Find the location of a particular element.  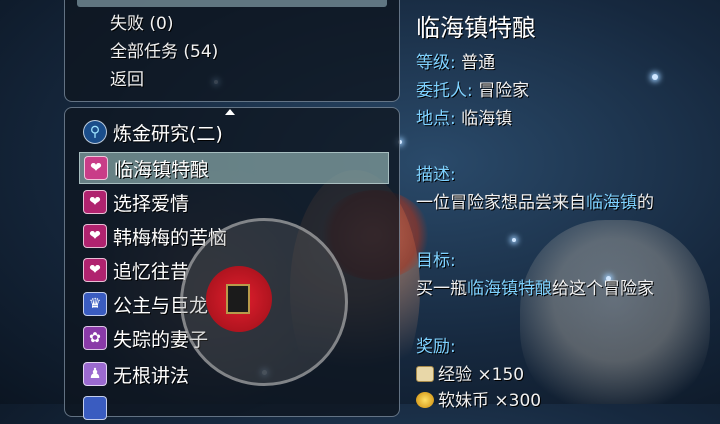

coin-icon is located at coordinates (425, 400).